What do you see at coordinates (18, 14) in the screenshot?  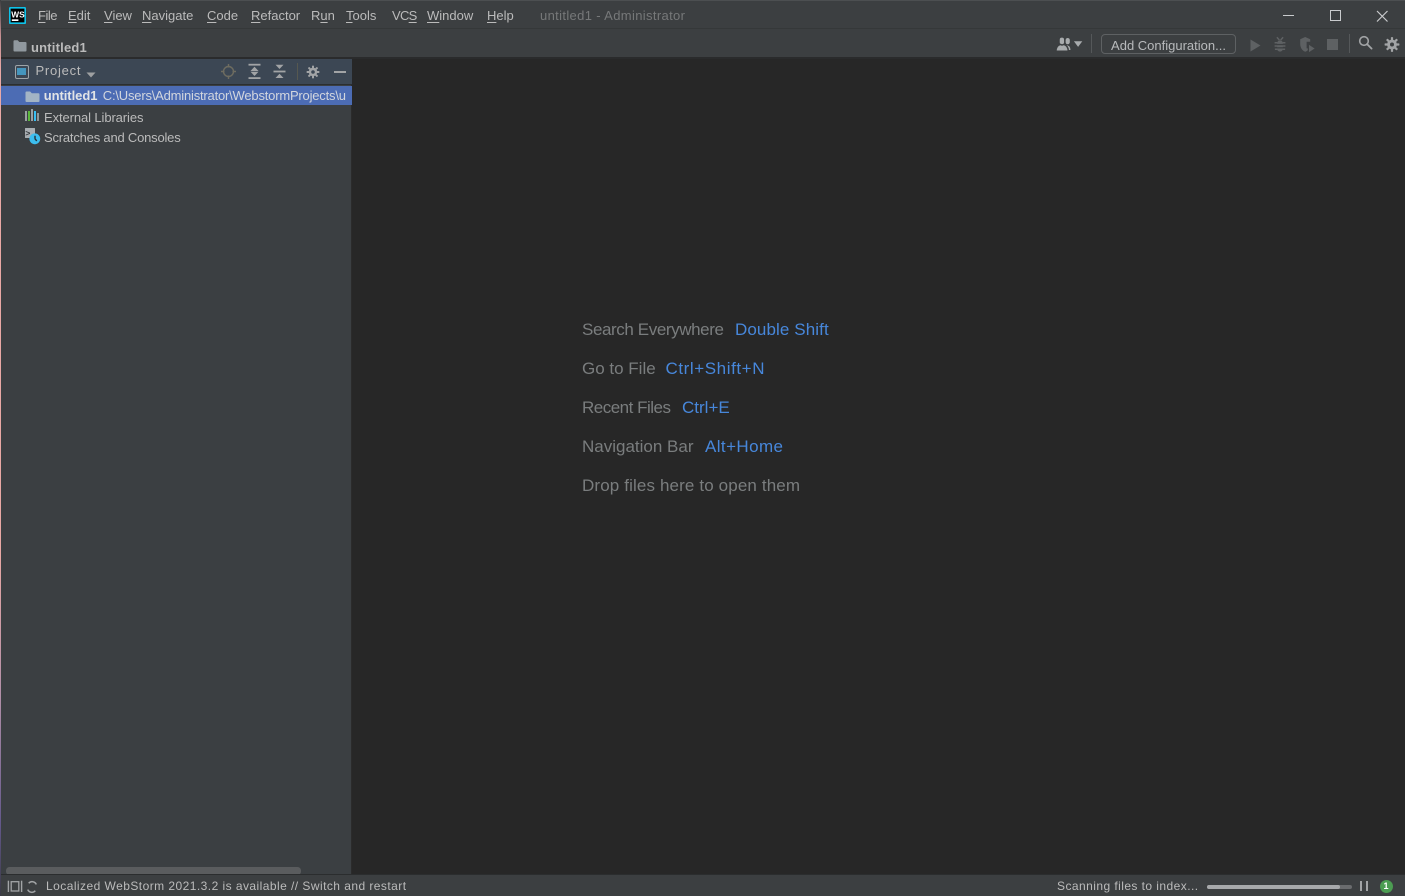 I see `svg-text: WS` at bounding box center [18, 14].